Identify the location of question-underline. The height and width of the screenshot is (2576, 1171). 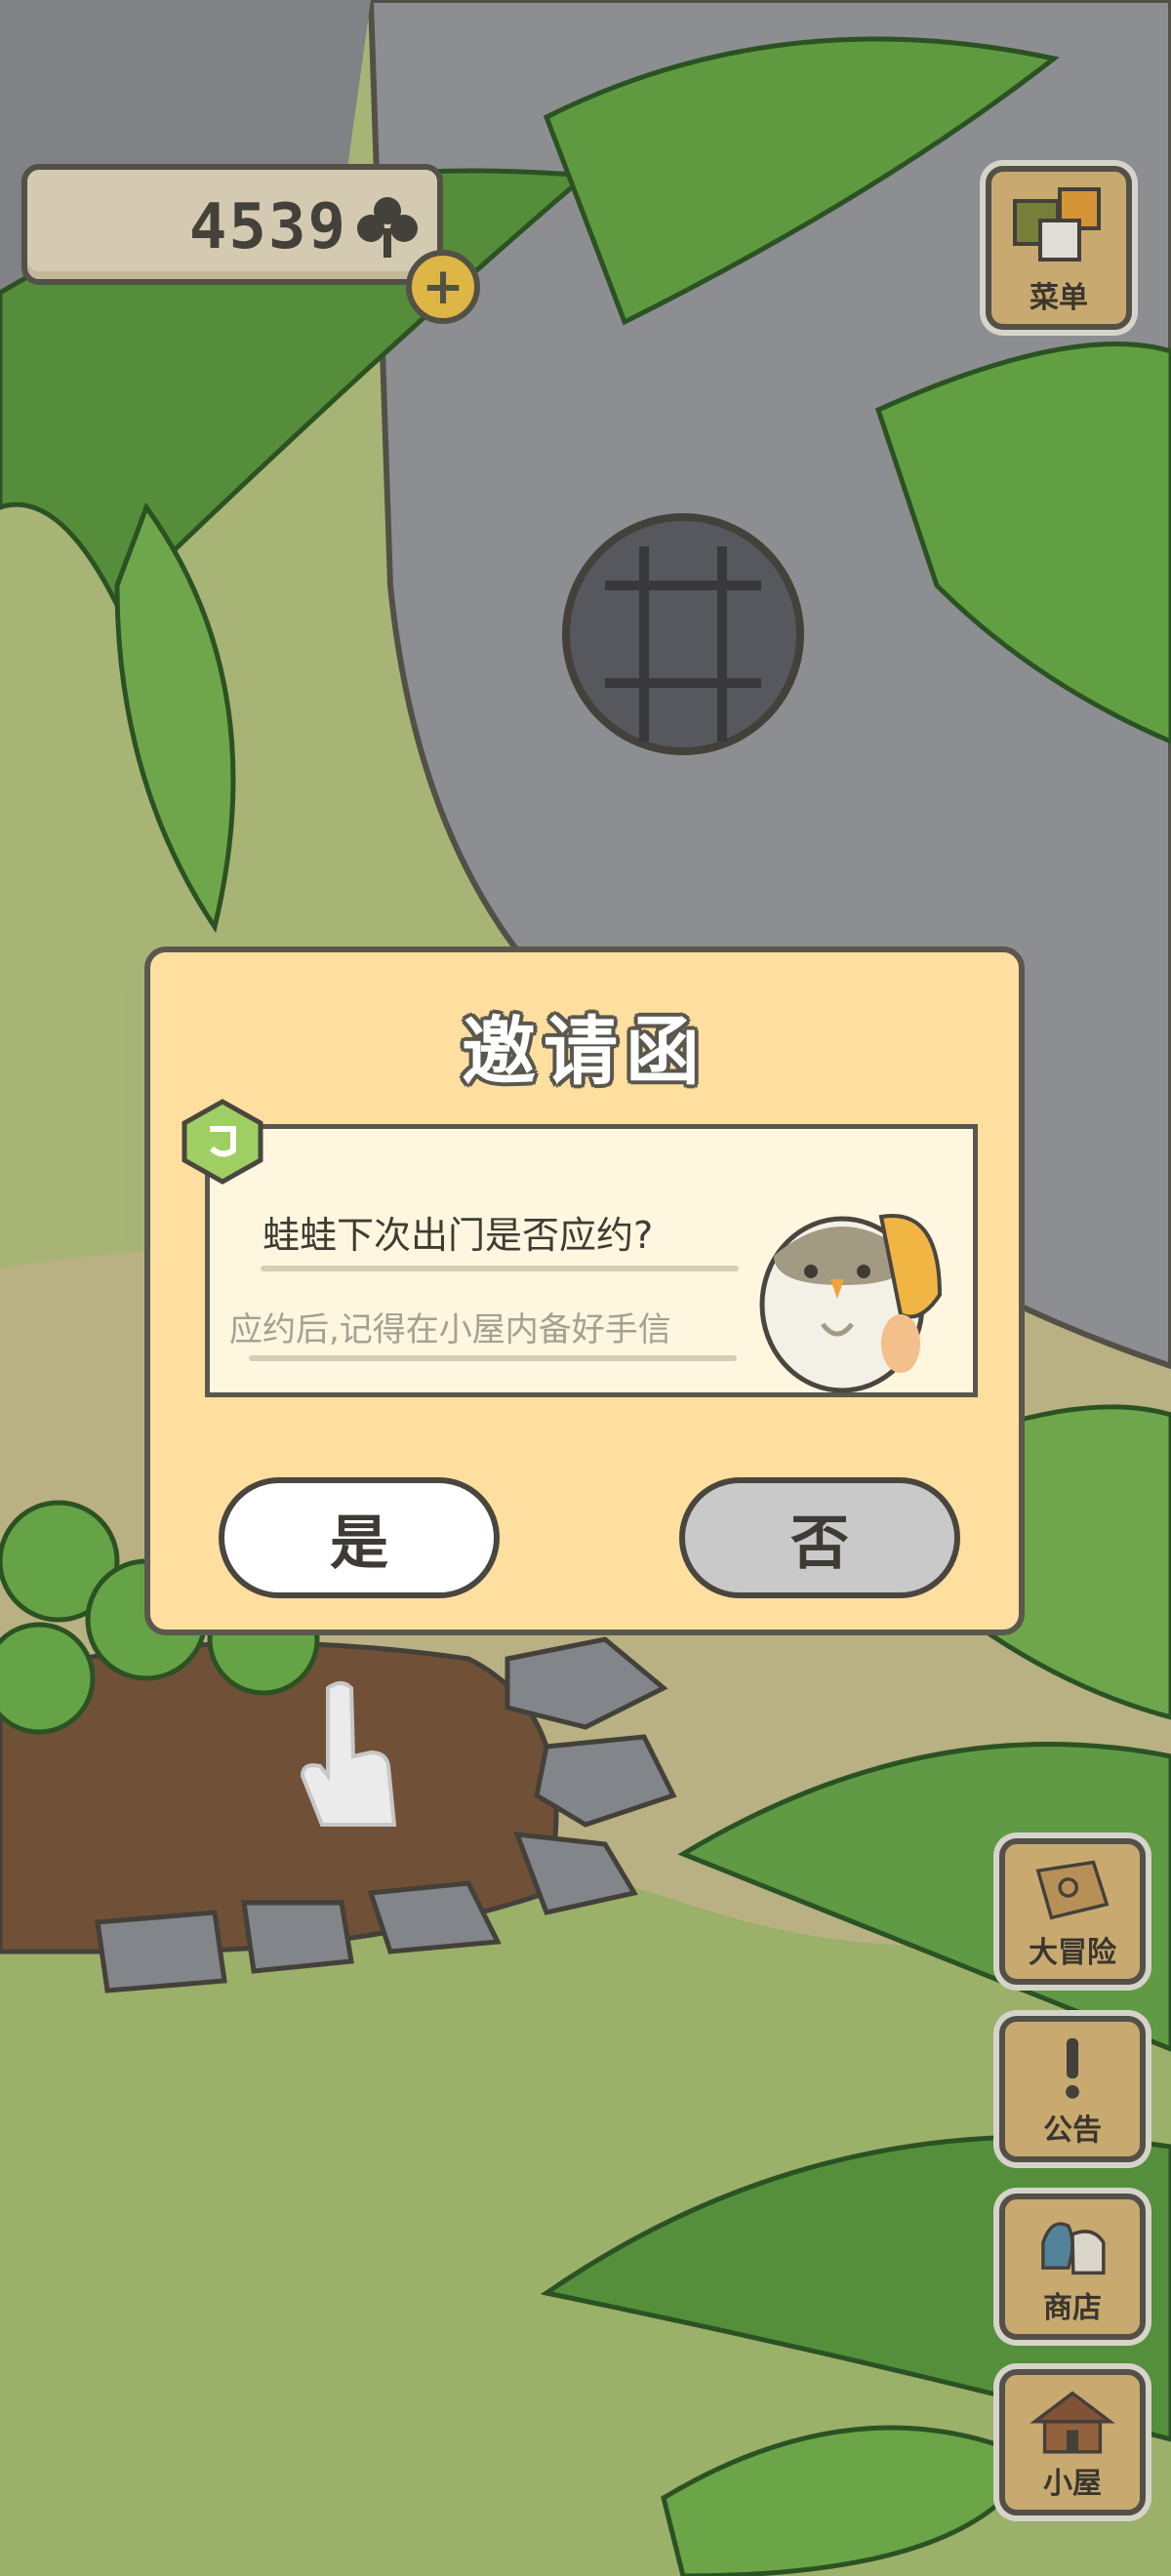
(500, 1268).